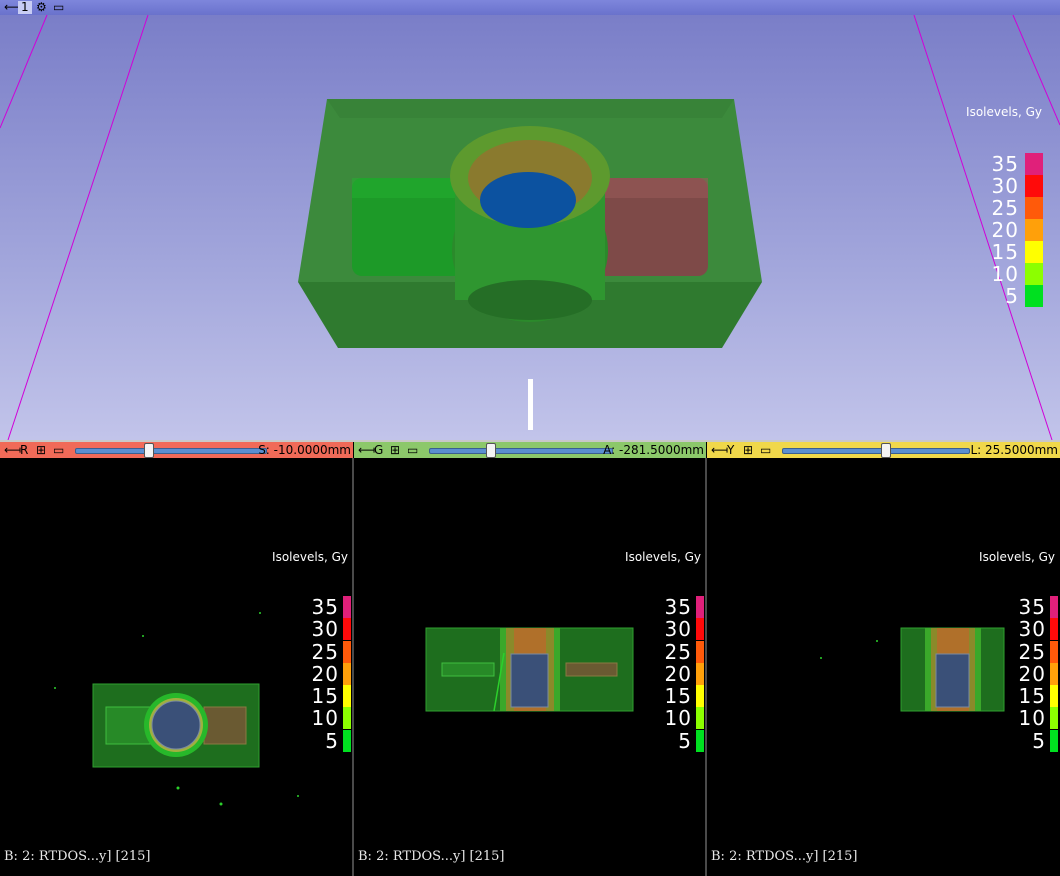 This screenshot has height=876, width=1060. Describe the element at coordinates (304, 450) in the screenshot. I see `slice-offset-value: S: -10.0000mm` at that location.